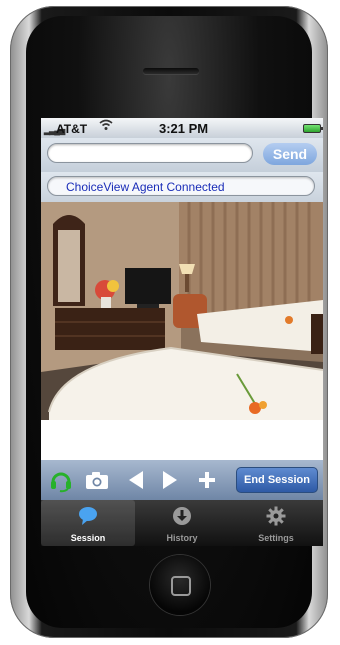  What do you see at coordinates (171, 71) in the screenshot?
I see `earpiece-speaker` at bounding box center [171, 71].